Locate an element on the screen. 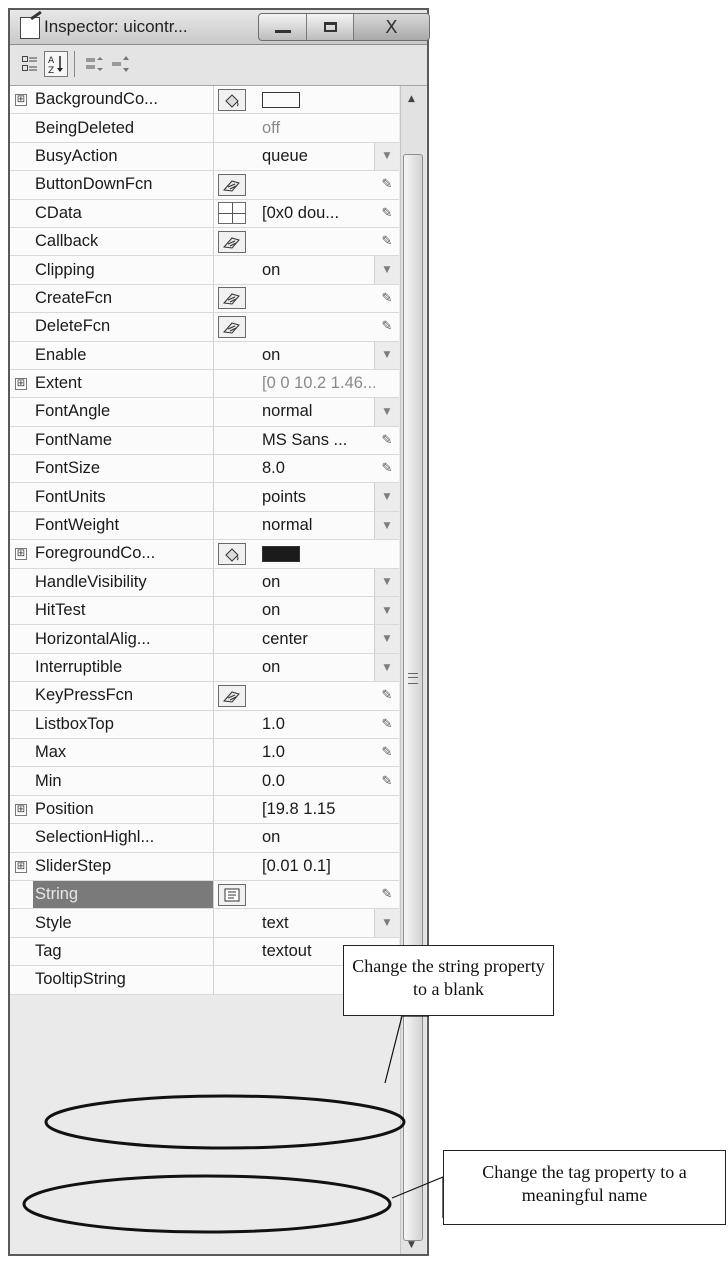 The height and width of the screenshot is (1261, 728). close-button: X is located at coordinates (391, 27).